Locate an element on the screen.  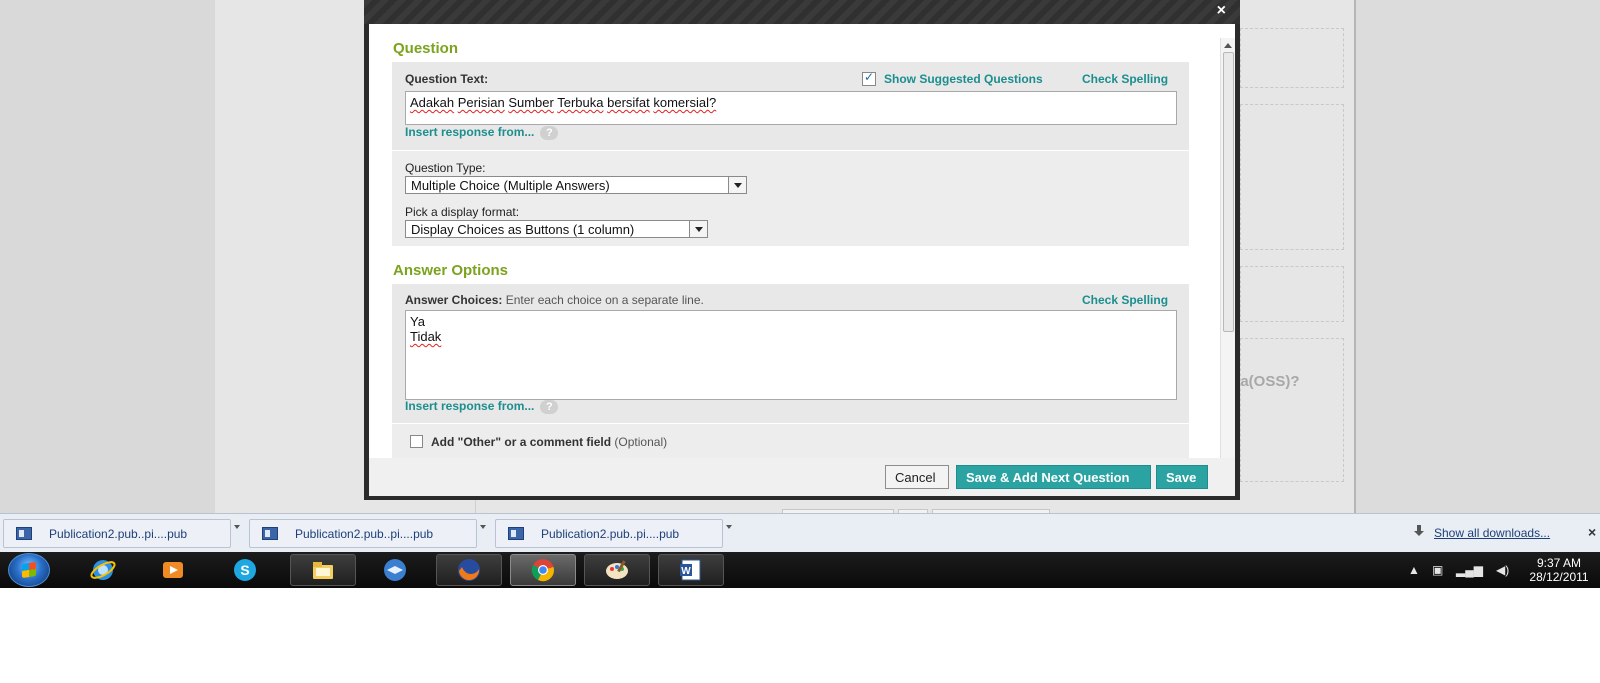
question-type-label: Question Type: is located at coordinates (445, 168).